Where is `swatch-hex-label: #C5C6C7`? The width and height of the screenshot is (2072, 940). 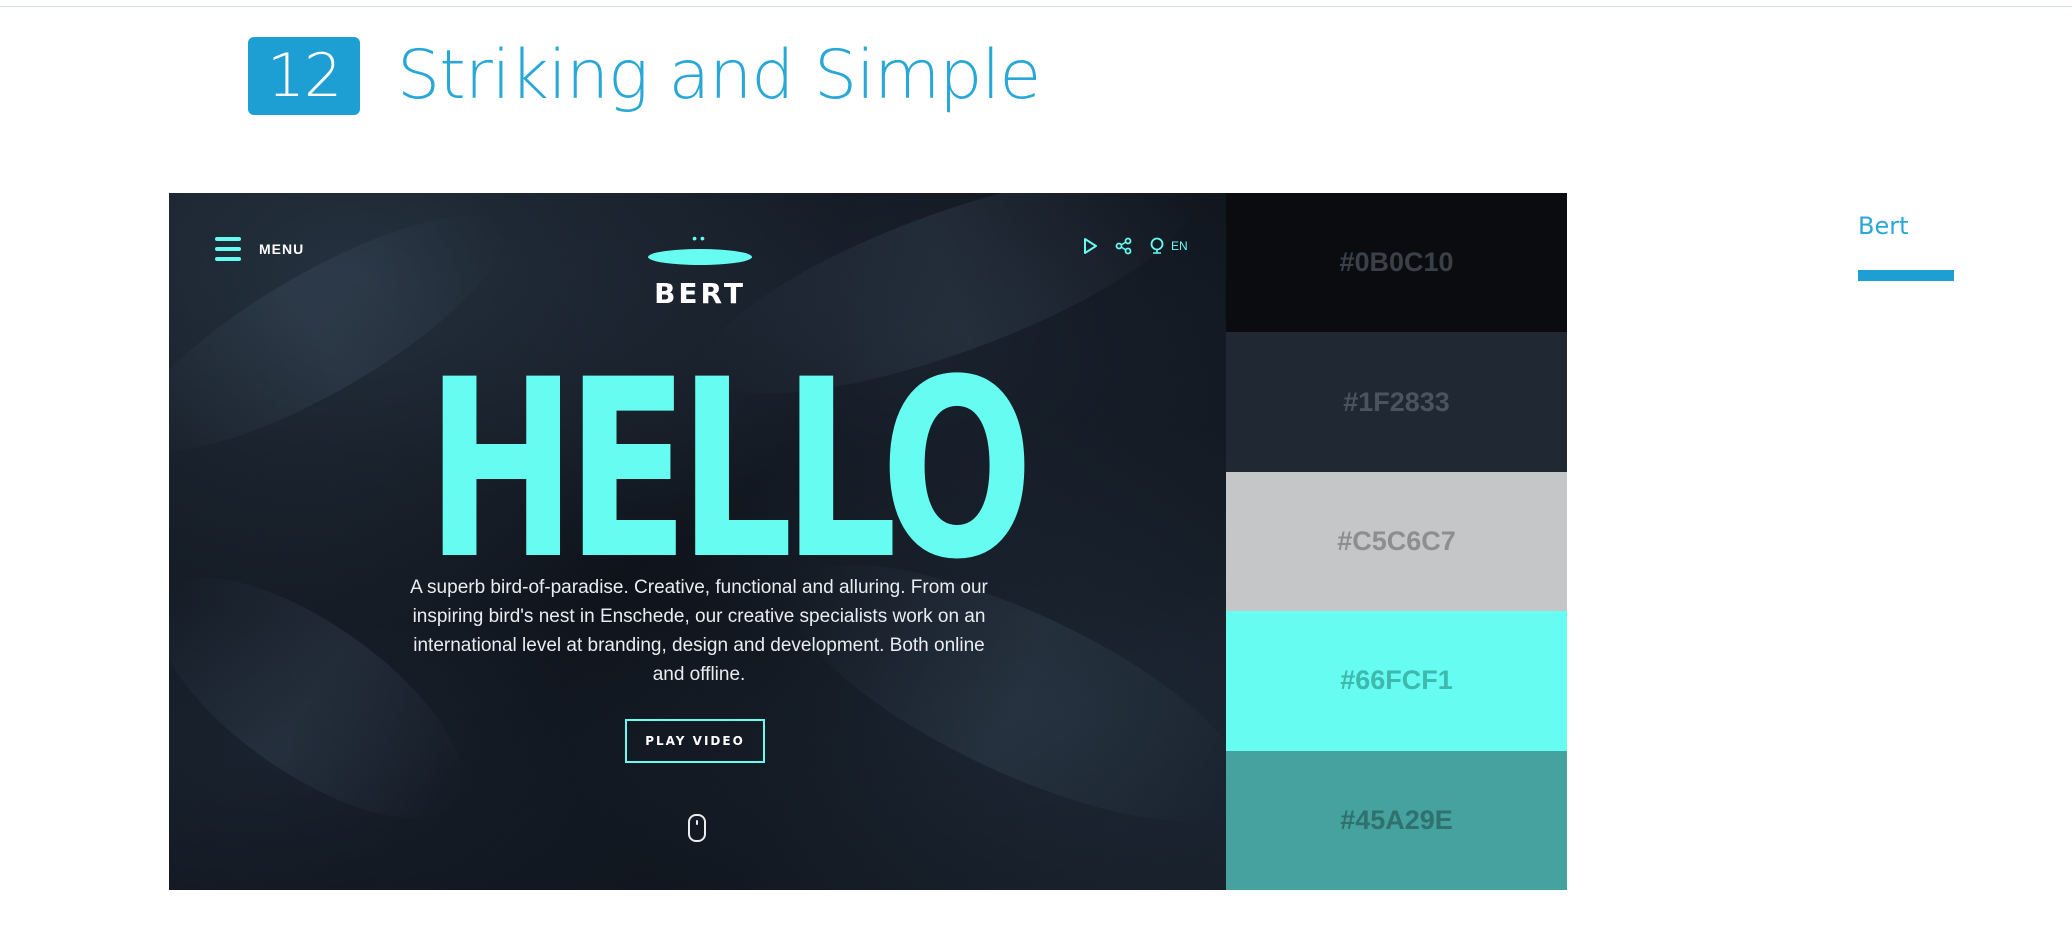
swatch-hex-label: #C5C6C7 is located at coordinates (1396, 541).